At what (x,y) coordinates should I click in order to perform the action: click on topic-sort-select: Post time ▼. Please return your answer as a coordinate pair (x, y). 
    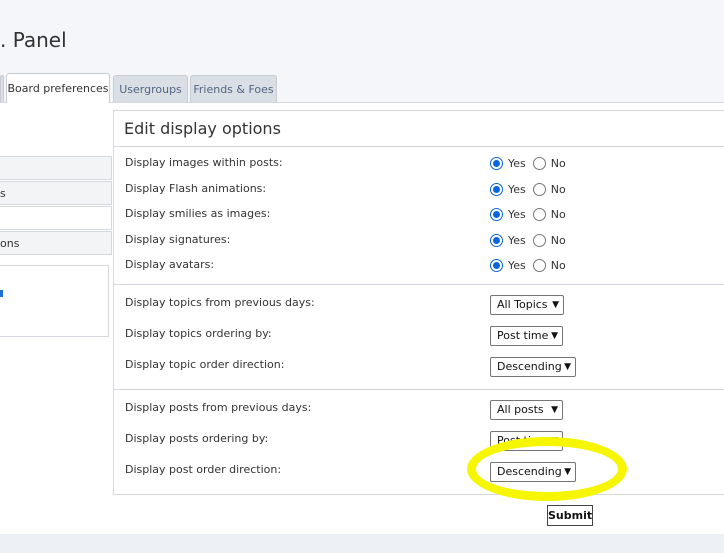
    Looking at the image, I should click on (526, 336).